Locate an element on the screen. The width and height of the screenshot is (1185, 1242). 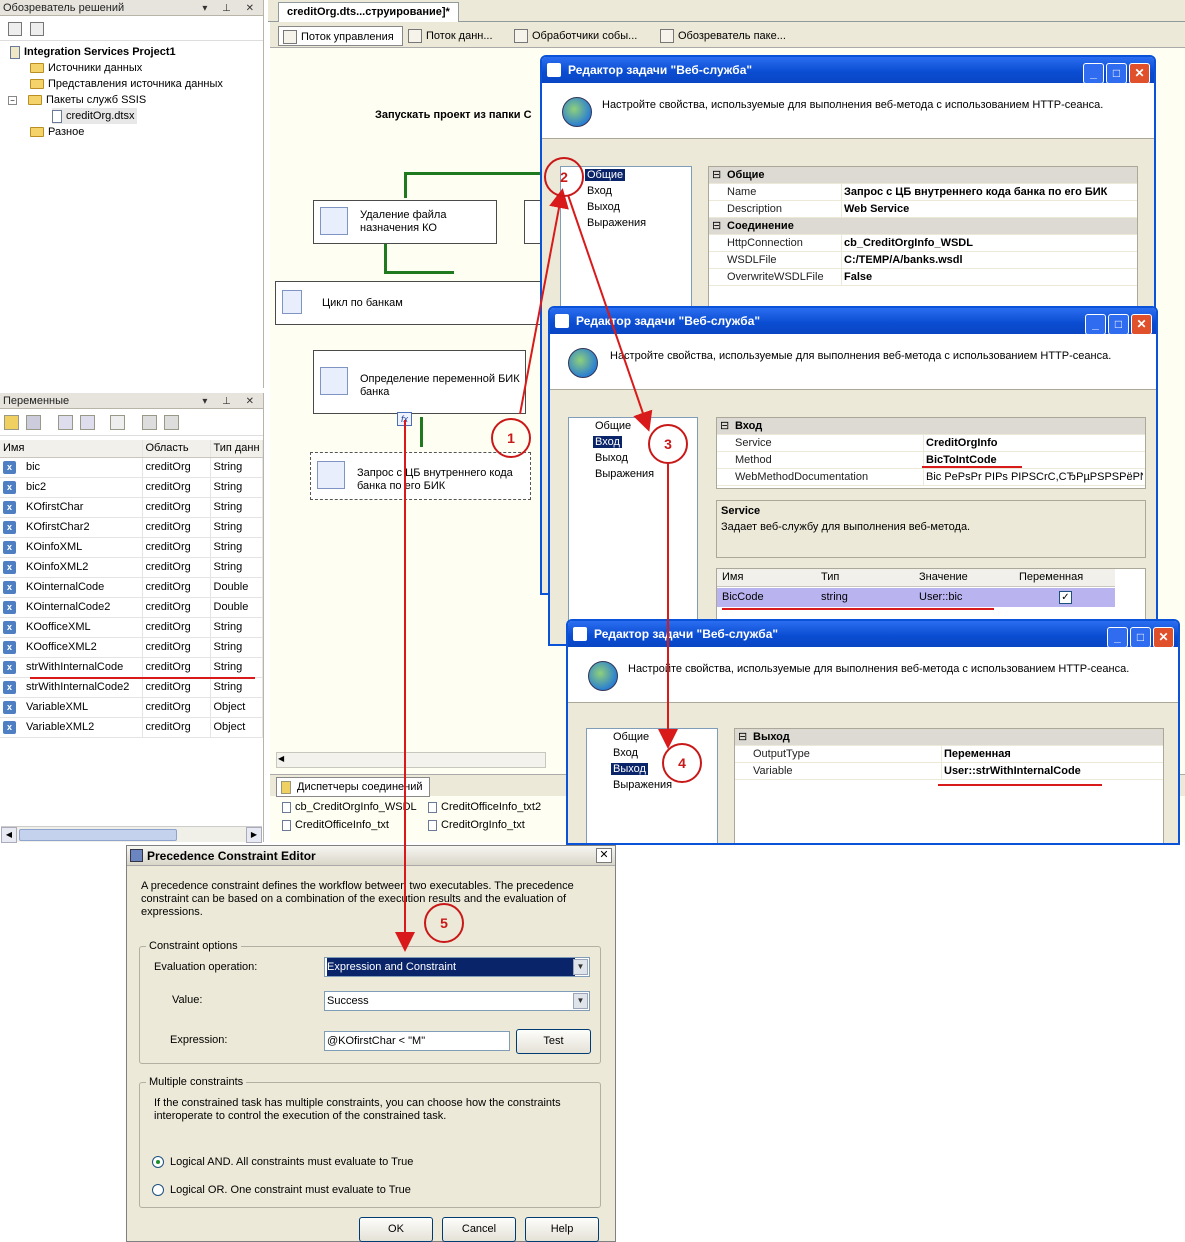
annotation-circle-3: 3 is located at coordinates (668, 444).